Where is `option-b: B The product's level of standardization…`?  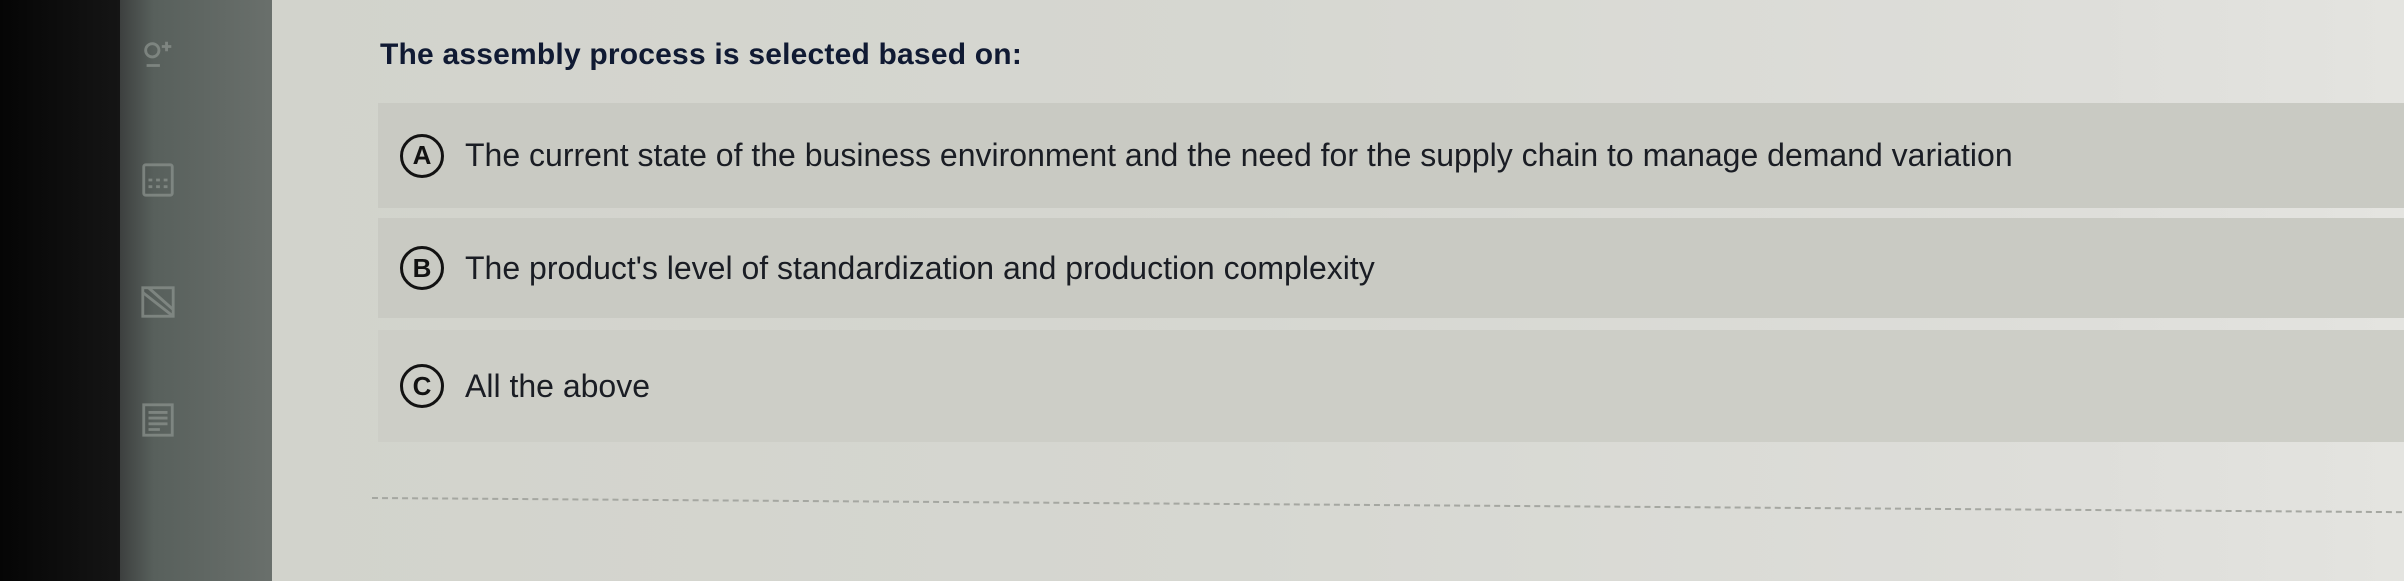
option-b: B The product's level of standardization… is located at coordinates (1391, 268).